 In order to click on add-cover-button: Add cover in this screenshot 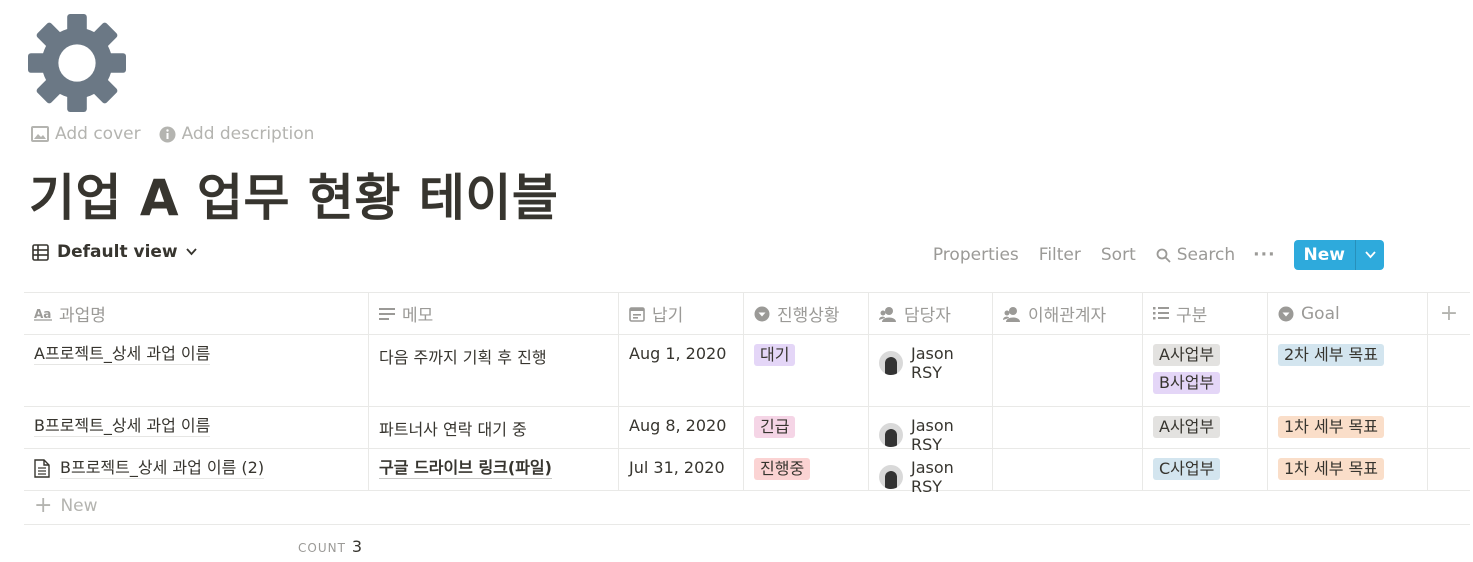, I will do `click(86, 134)`.